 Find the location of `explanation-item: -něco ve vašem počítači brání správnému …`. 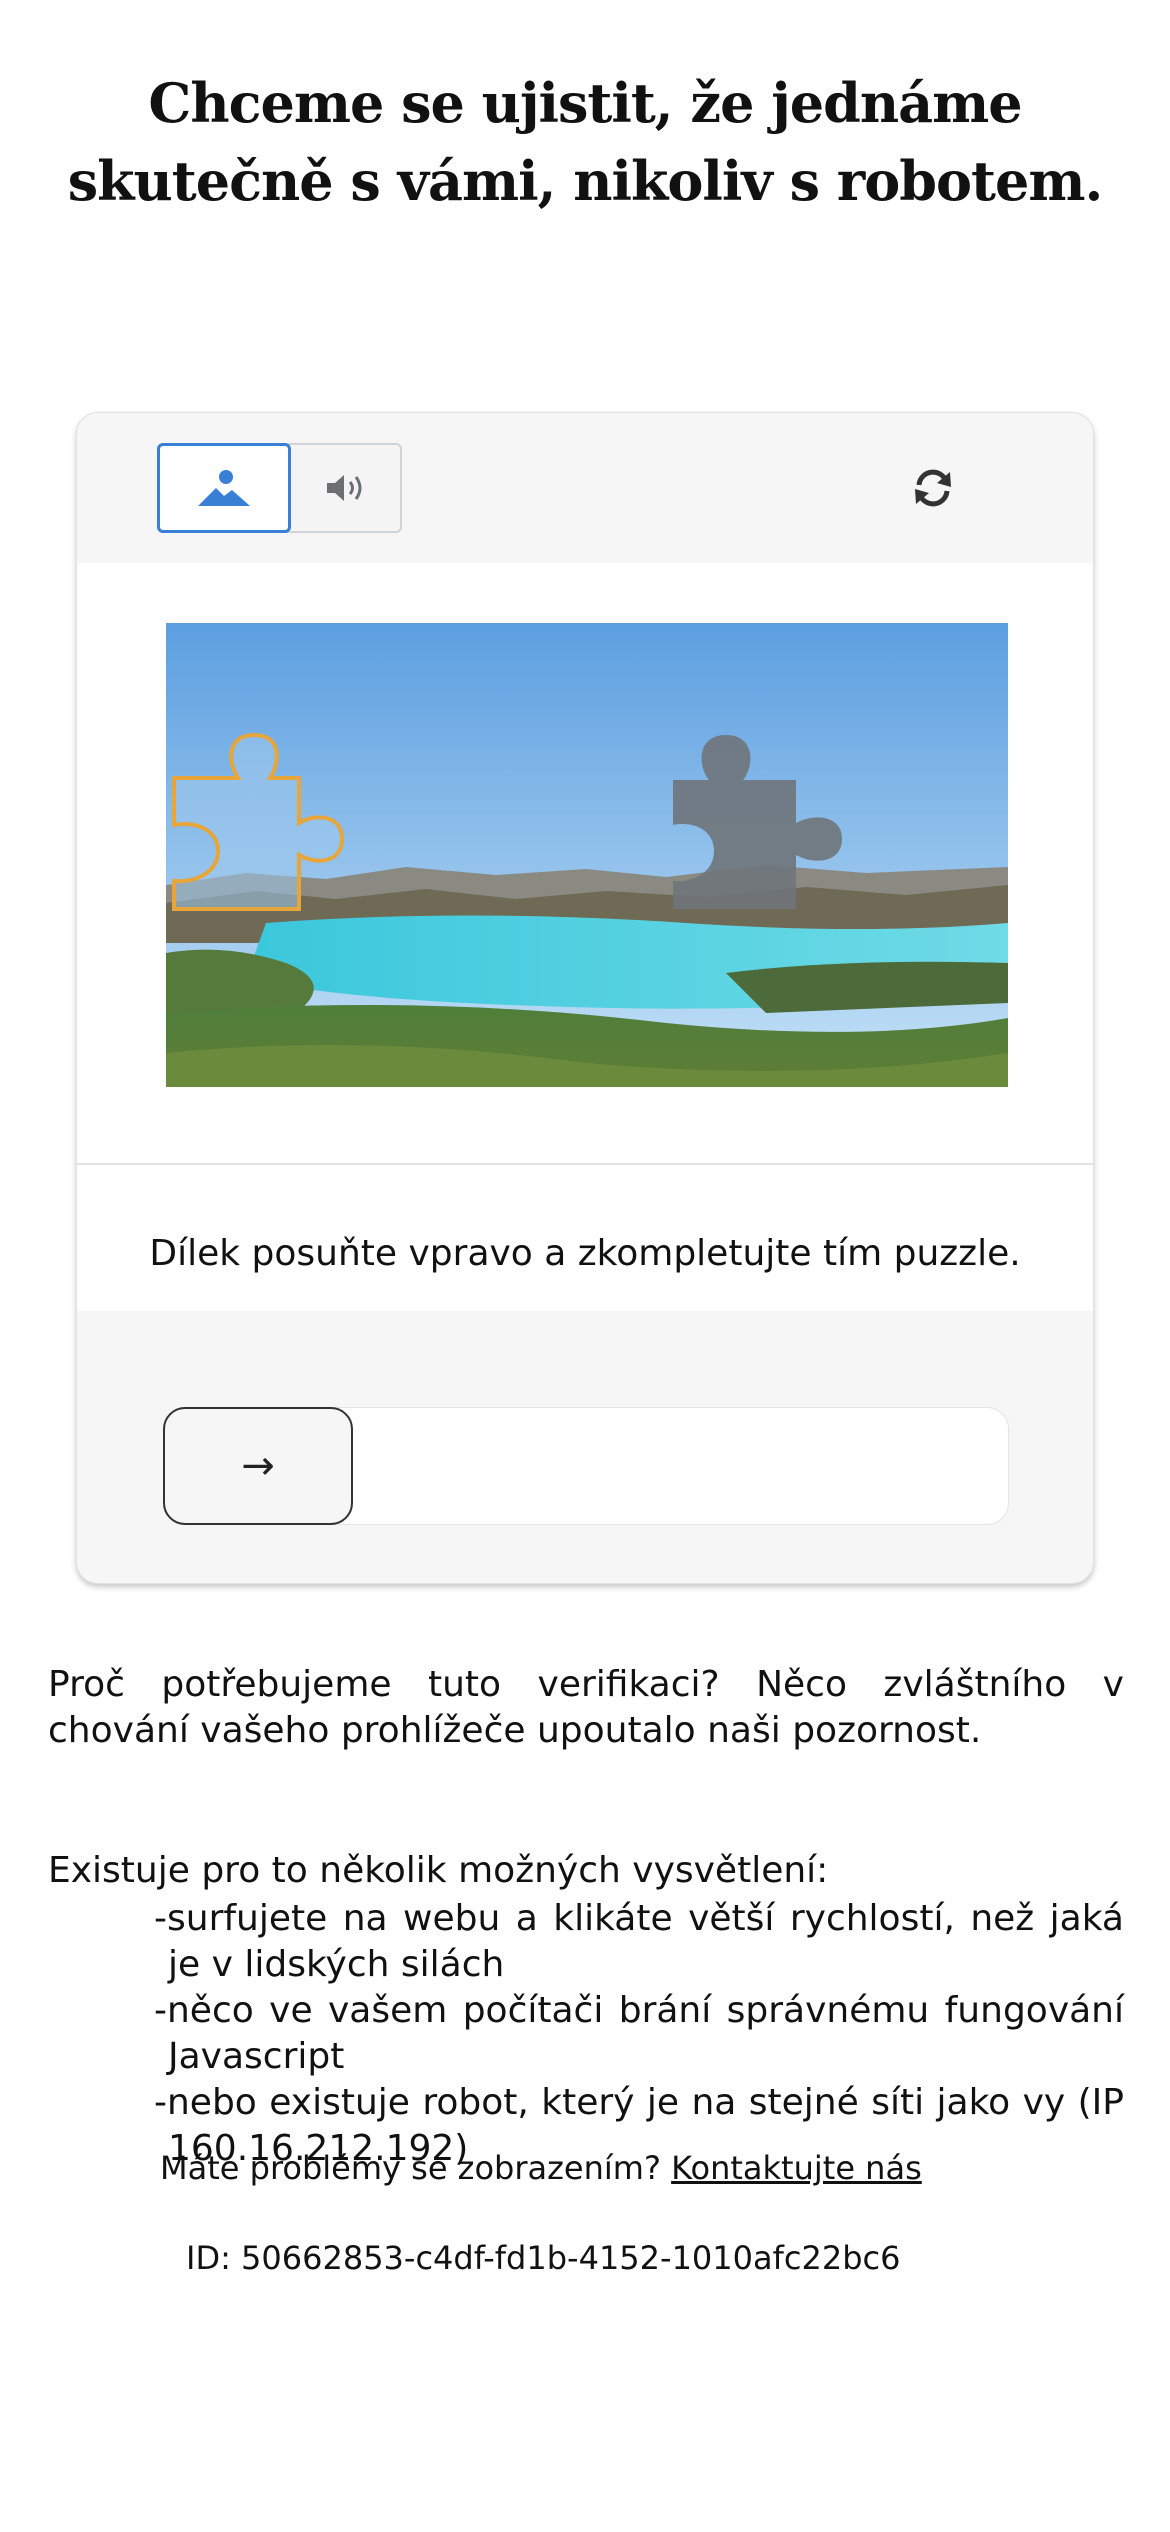

explanation-item: -něco ve vašem počítači brání správnému … is located at coordinates (639, 2033).